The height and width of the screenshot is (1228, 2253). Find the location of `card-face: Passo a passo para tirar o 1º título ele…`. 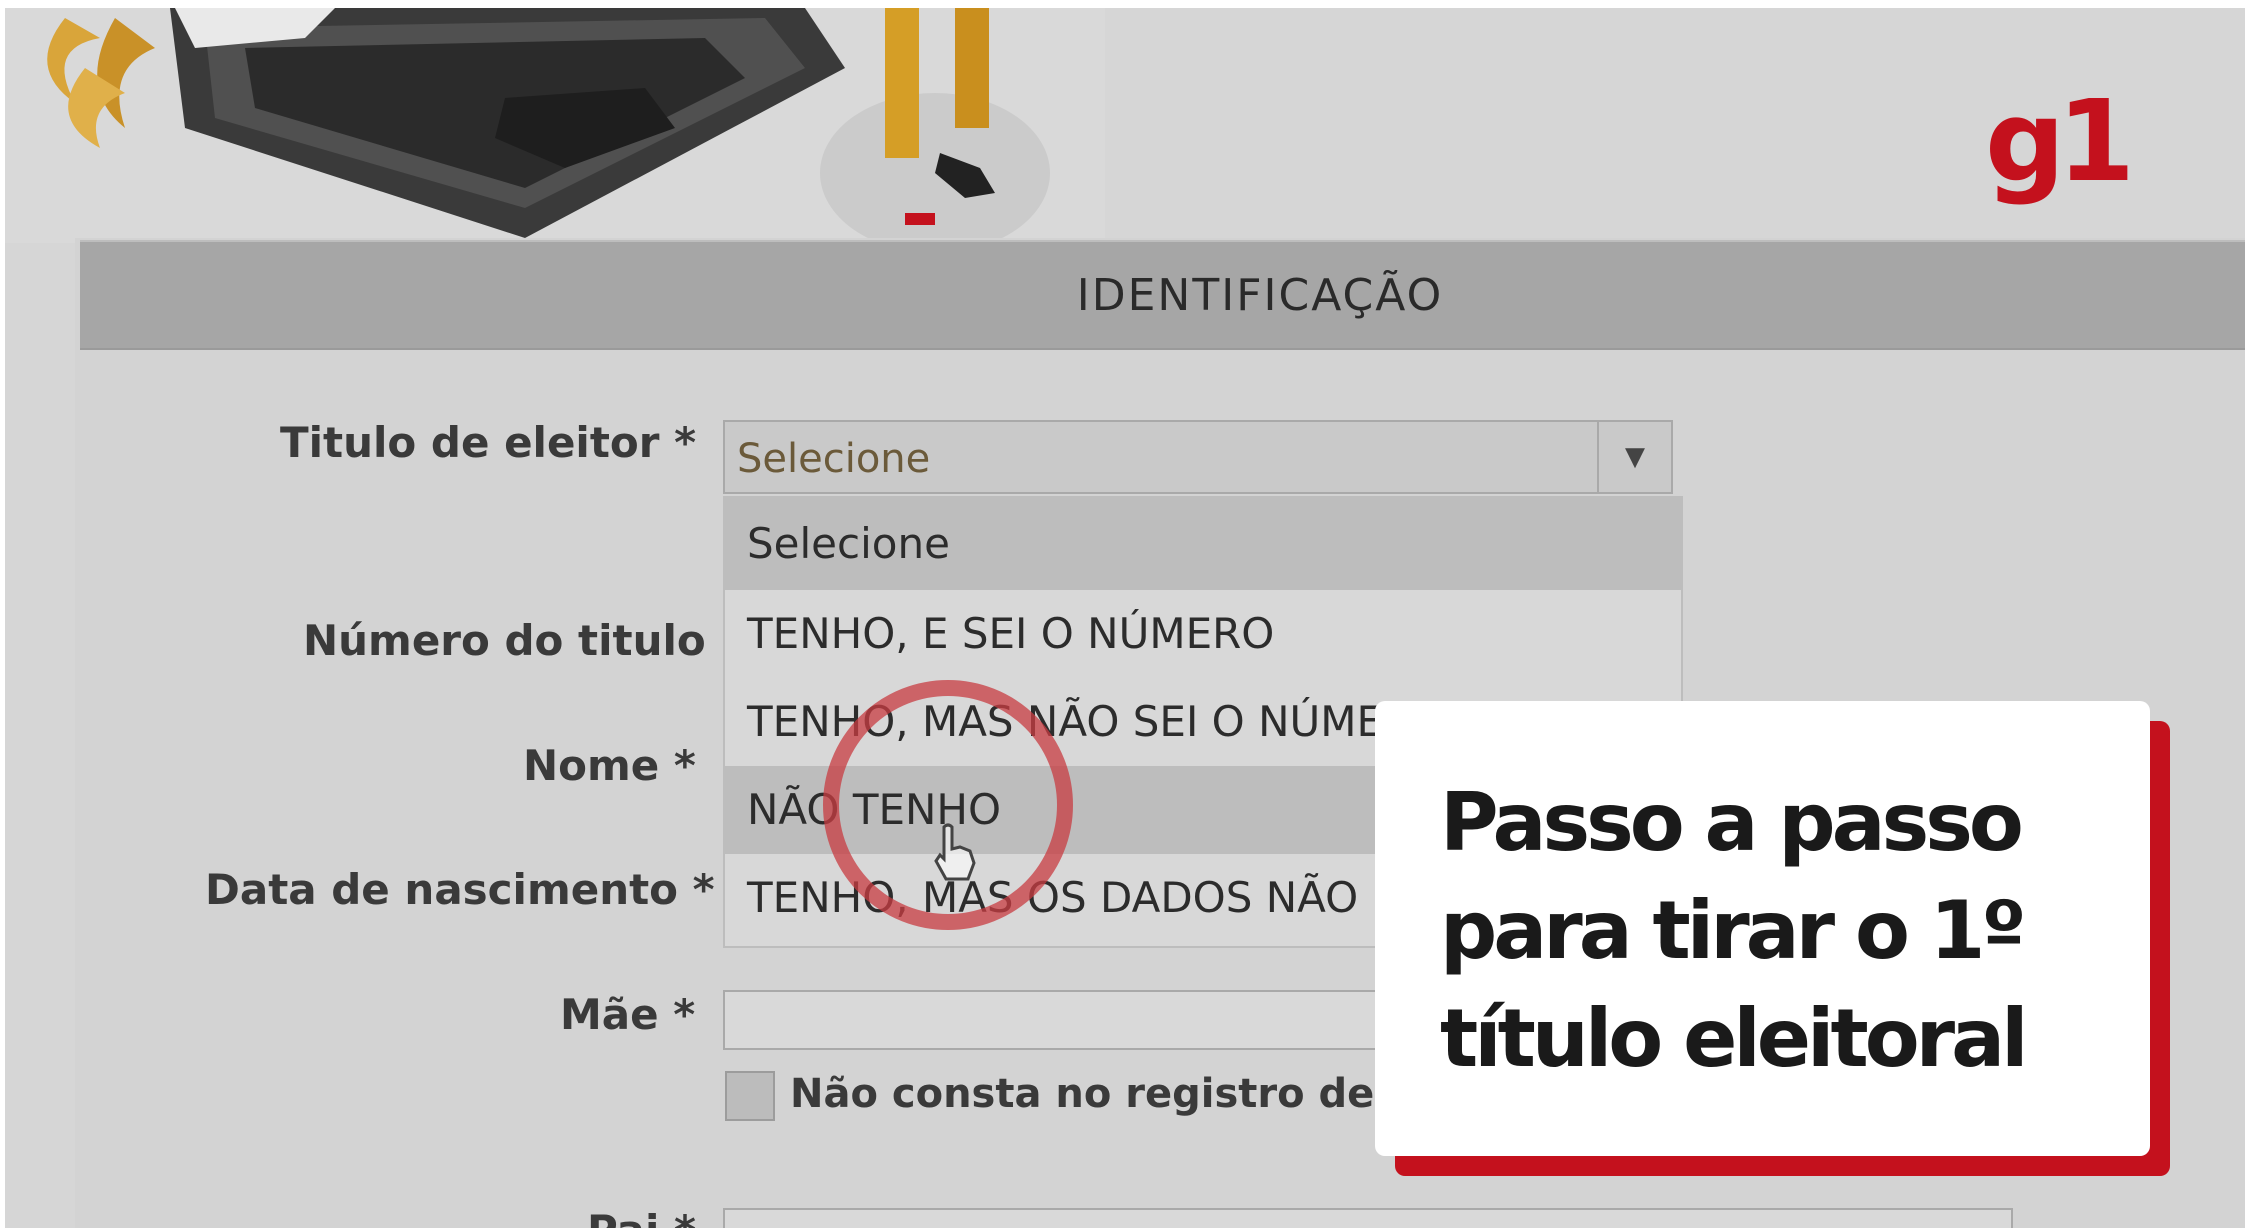

card-face: Passo a passo para tirar o 1º título ele… is located at coordinates (1762, 928).